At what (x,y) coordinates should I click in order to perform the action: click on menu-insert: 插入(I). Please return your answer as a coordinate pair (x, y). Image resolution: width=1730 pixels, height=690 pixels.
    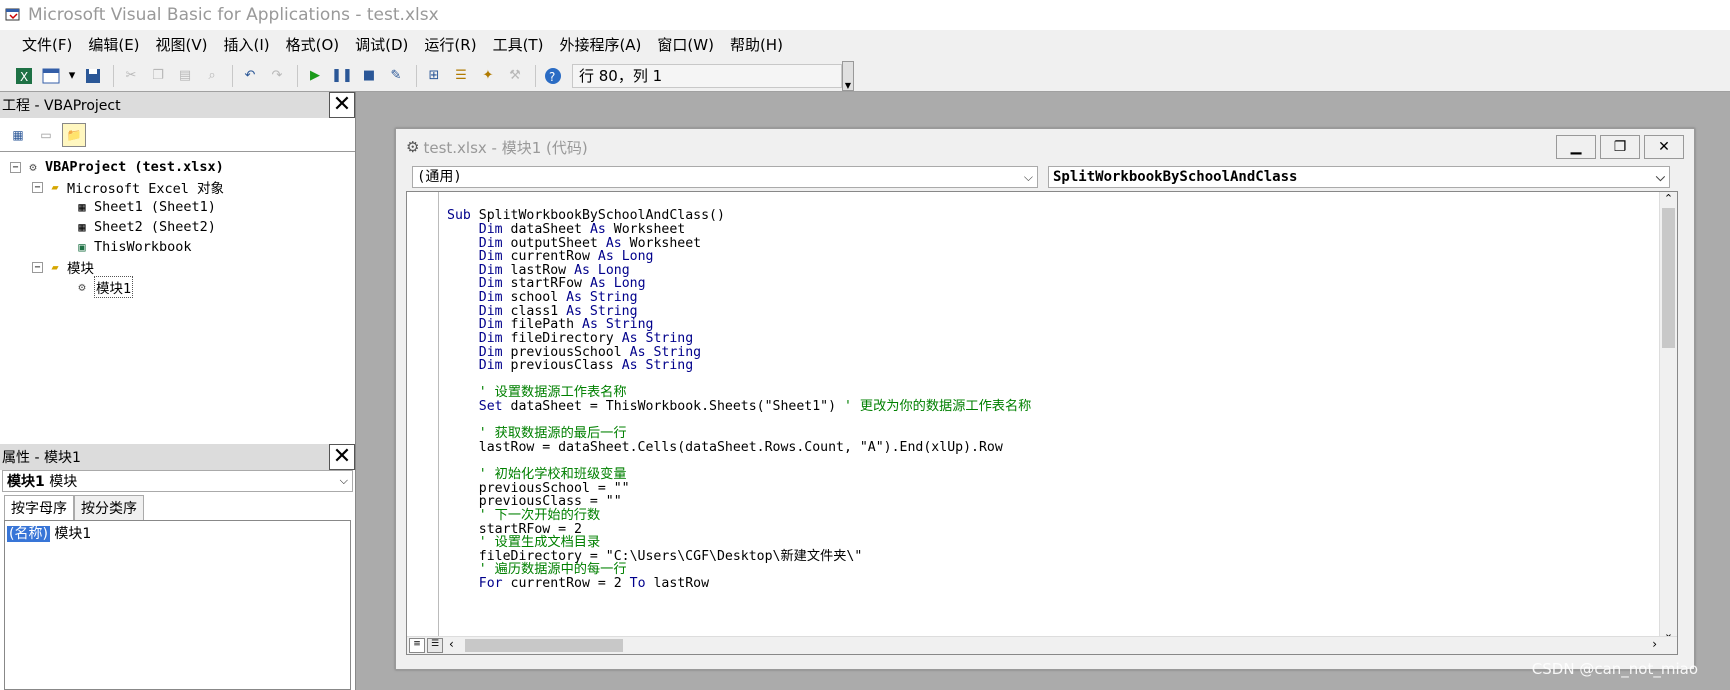
    Looking at the image, I should click on (247, 45).